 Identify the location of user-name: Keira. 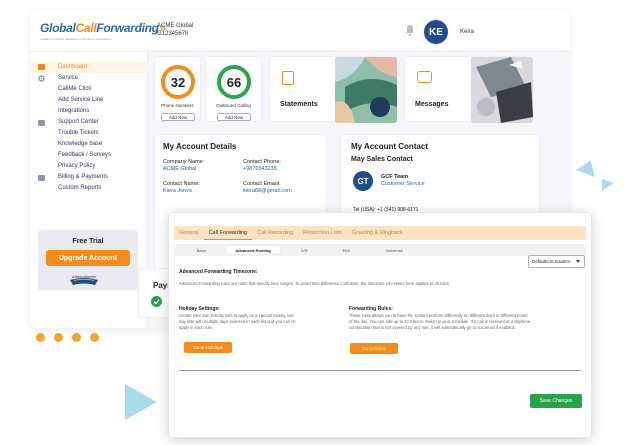
(467, 32).